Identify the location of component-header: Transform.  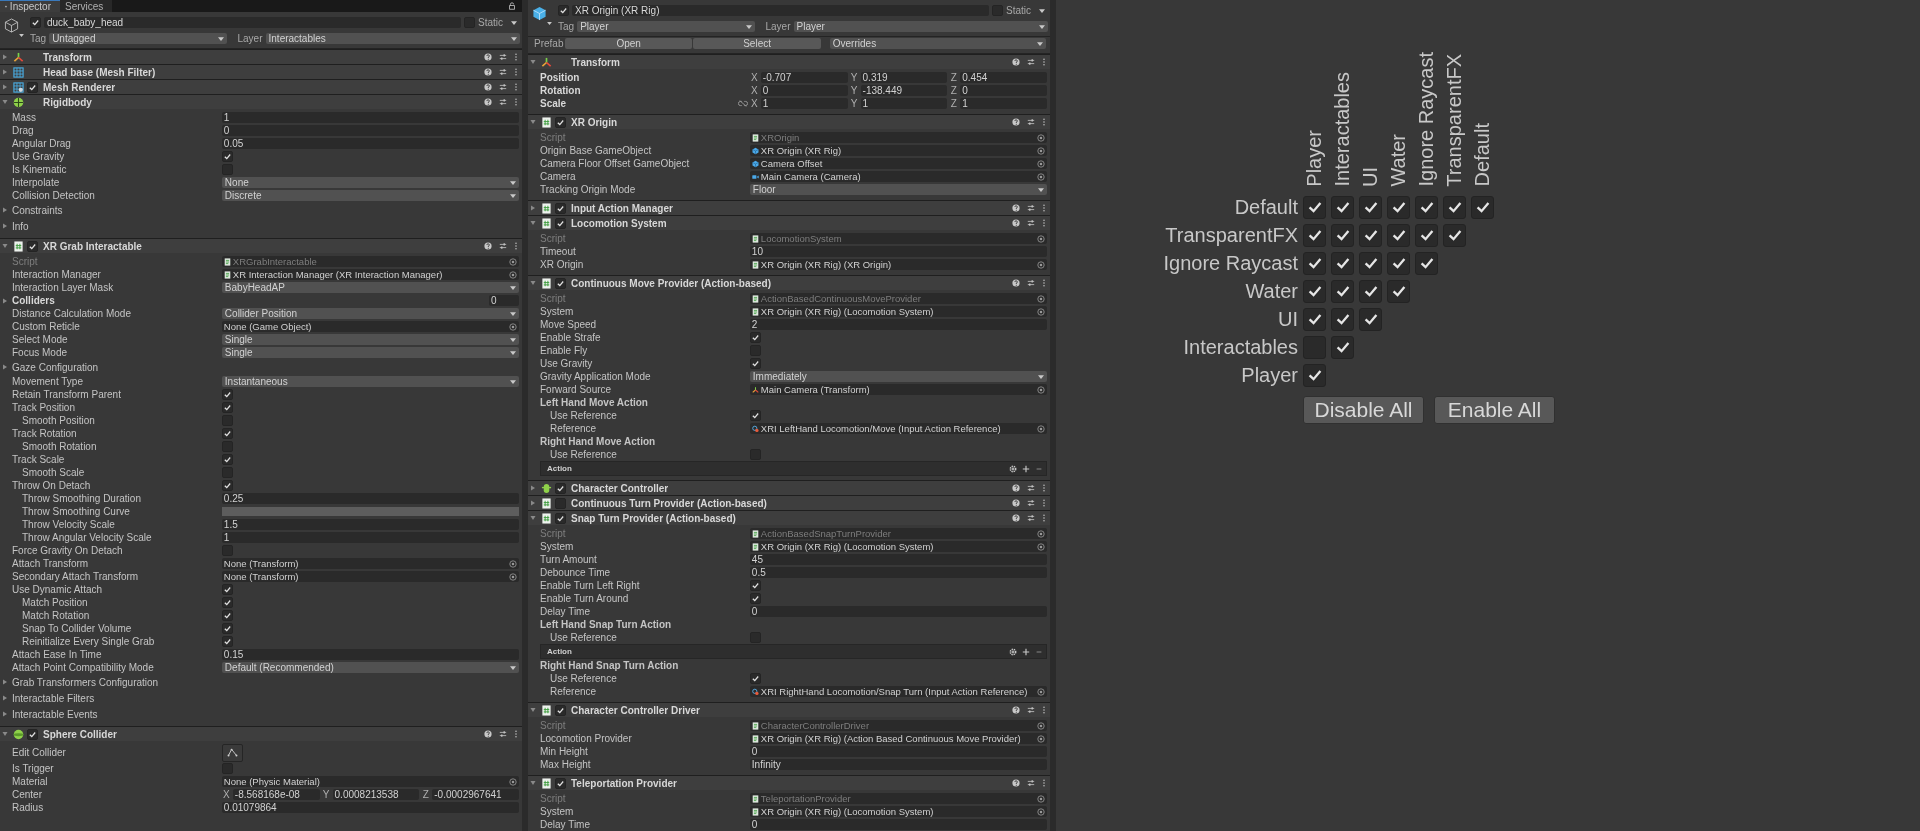
(789, 61).